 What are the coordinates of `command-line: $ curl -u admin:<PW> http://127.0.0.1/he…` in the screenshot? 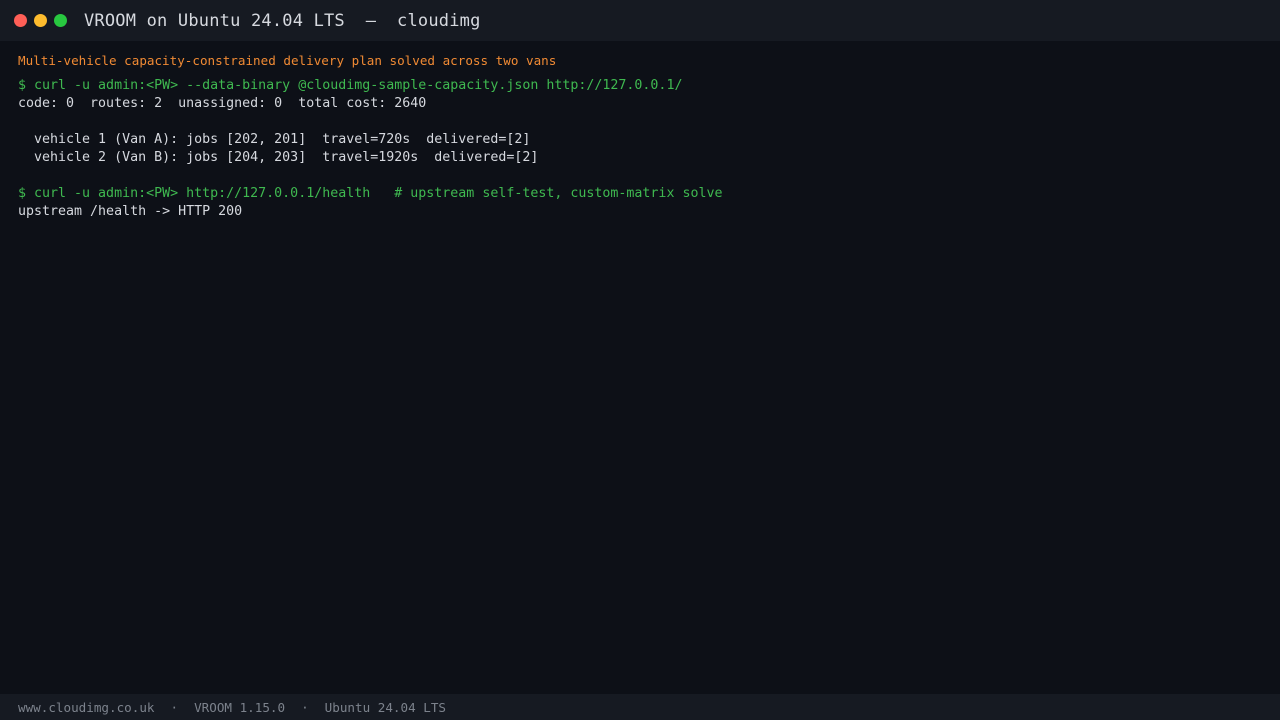 It's located at (370, 193).